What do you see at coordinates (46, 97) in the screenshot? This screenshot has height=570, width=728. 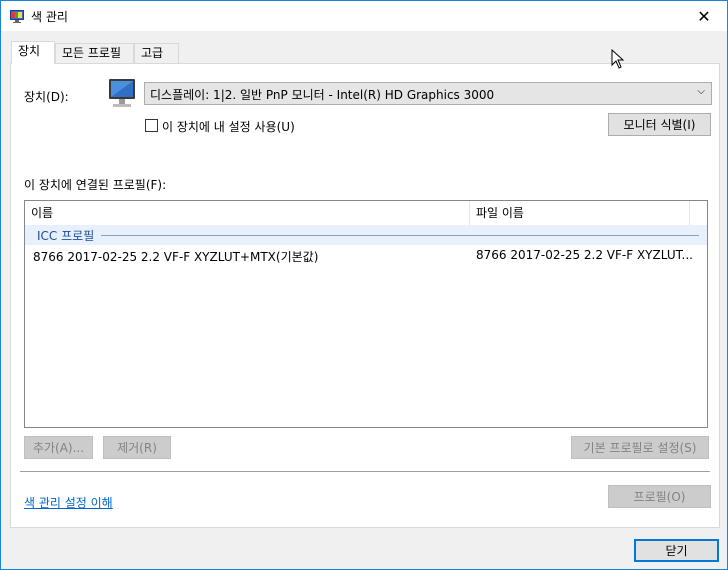 I see `device-label: 장치(D):` at bounding box center [46, 97].